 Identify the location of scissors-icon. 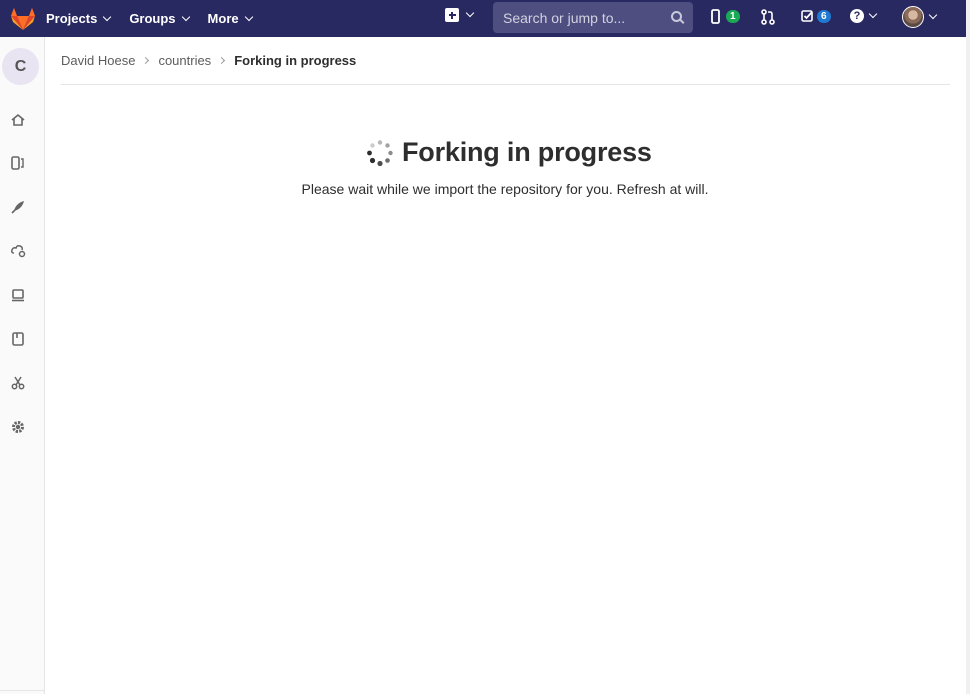
(18, 383).